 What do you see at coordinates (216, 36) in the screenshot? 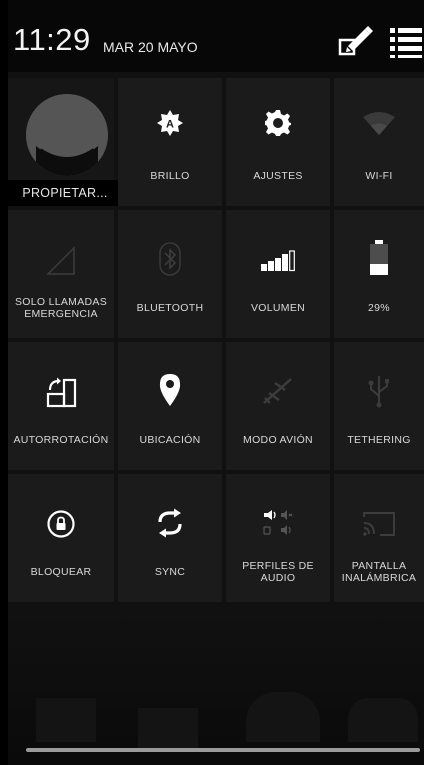
I see `quick-settings-header: 11:29 MAR 20 MAYO` at bounding box center [216, 36].